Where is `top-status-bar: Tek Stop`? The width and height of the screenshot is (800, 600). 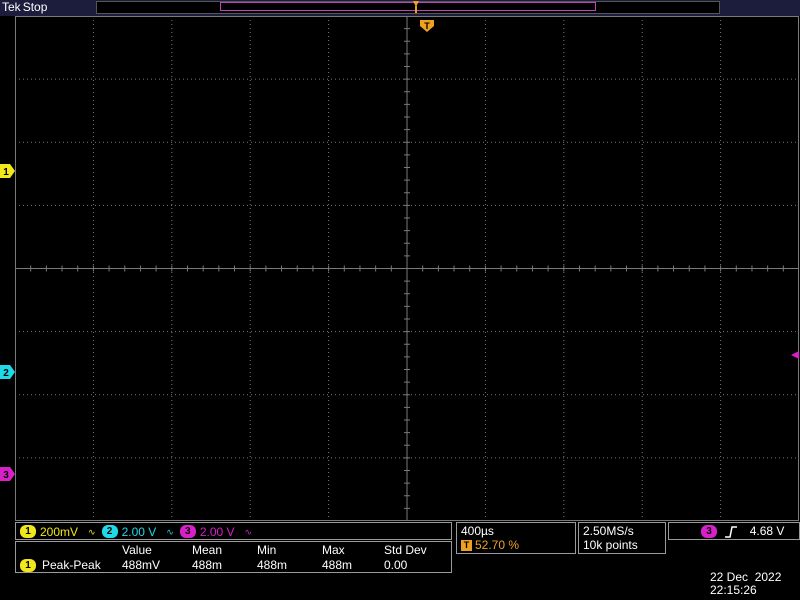
top-status-bar: Tek Stop is located at coordinates (400, 8).